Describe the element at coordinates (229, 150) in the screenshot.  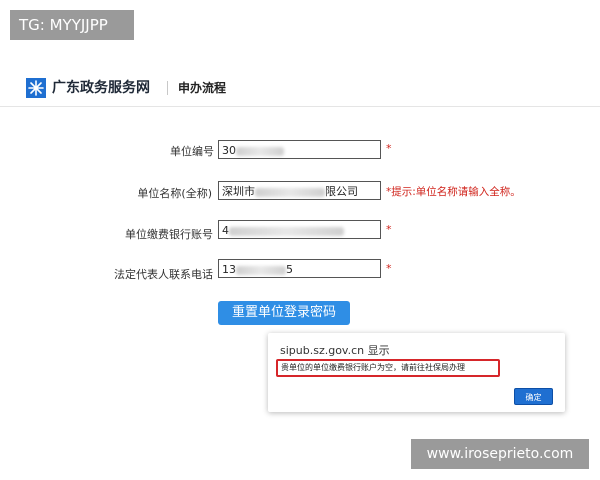
I see `unit-code-value: 30` at that location.